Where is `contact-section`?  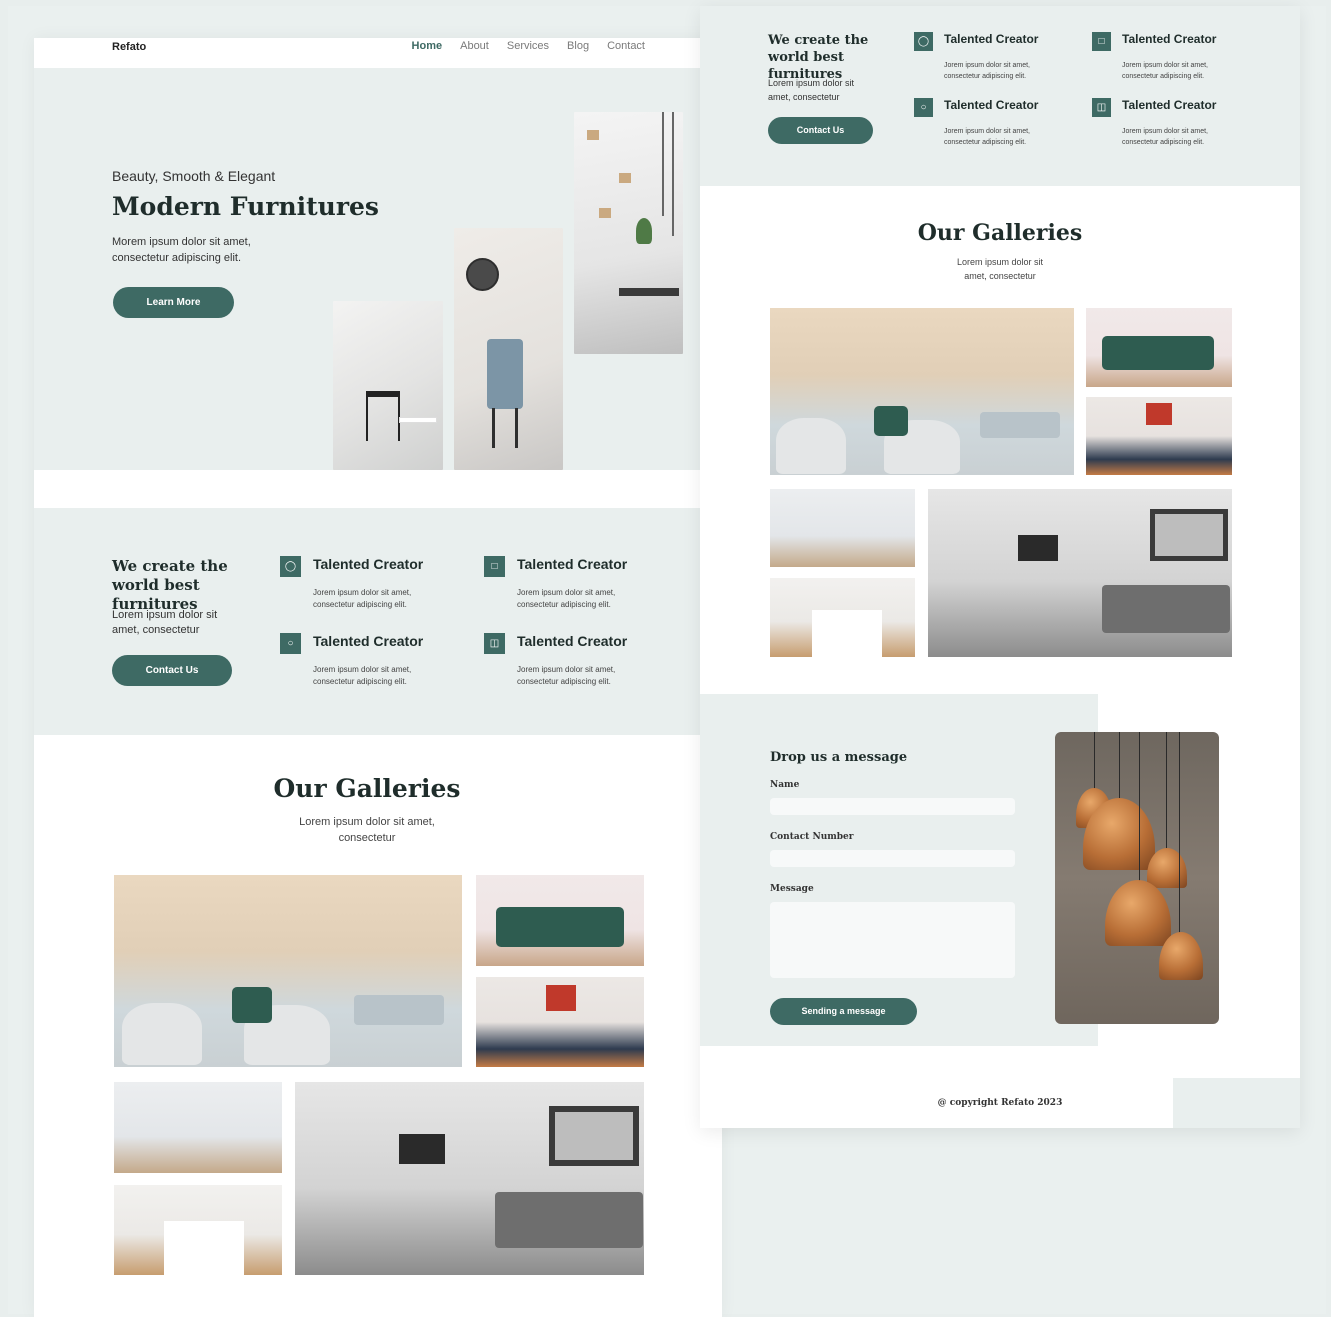 contact-section is located at coordinates (899, 870).